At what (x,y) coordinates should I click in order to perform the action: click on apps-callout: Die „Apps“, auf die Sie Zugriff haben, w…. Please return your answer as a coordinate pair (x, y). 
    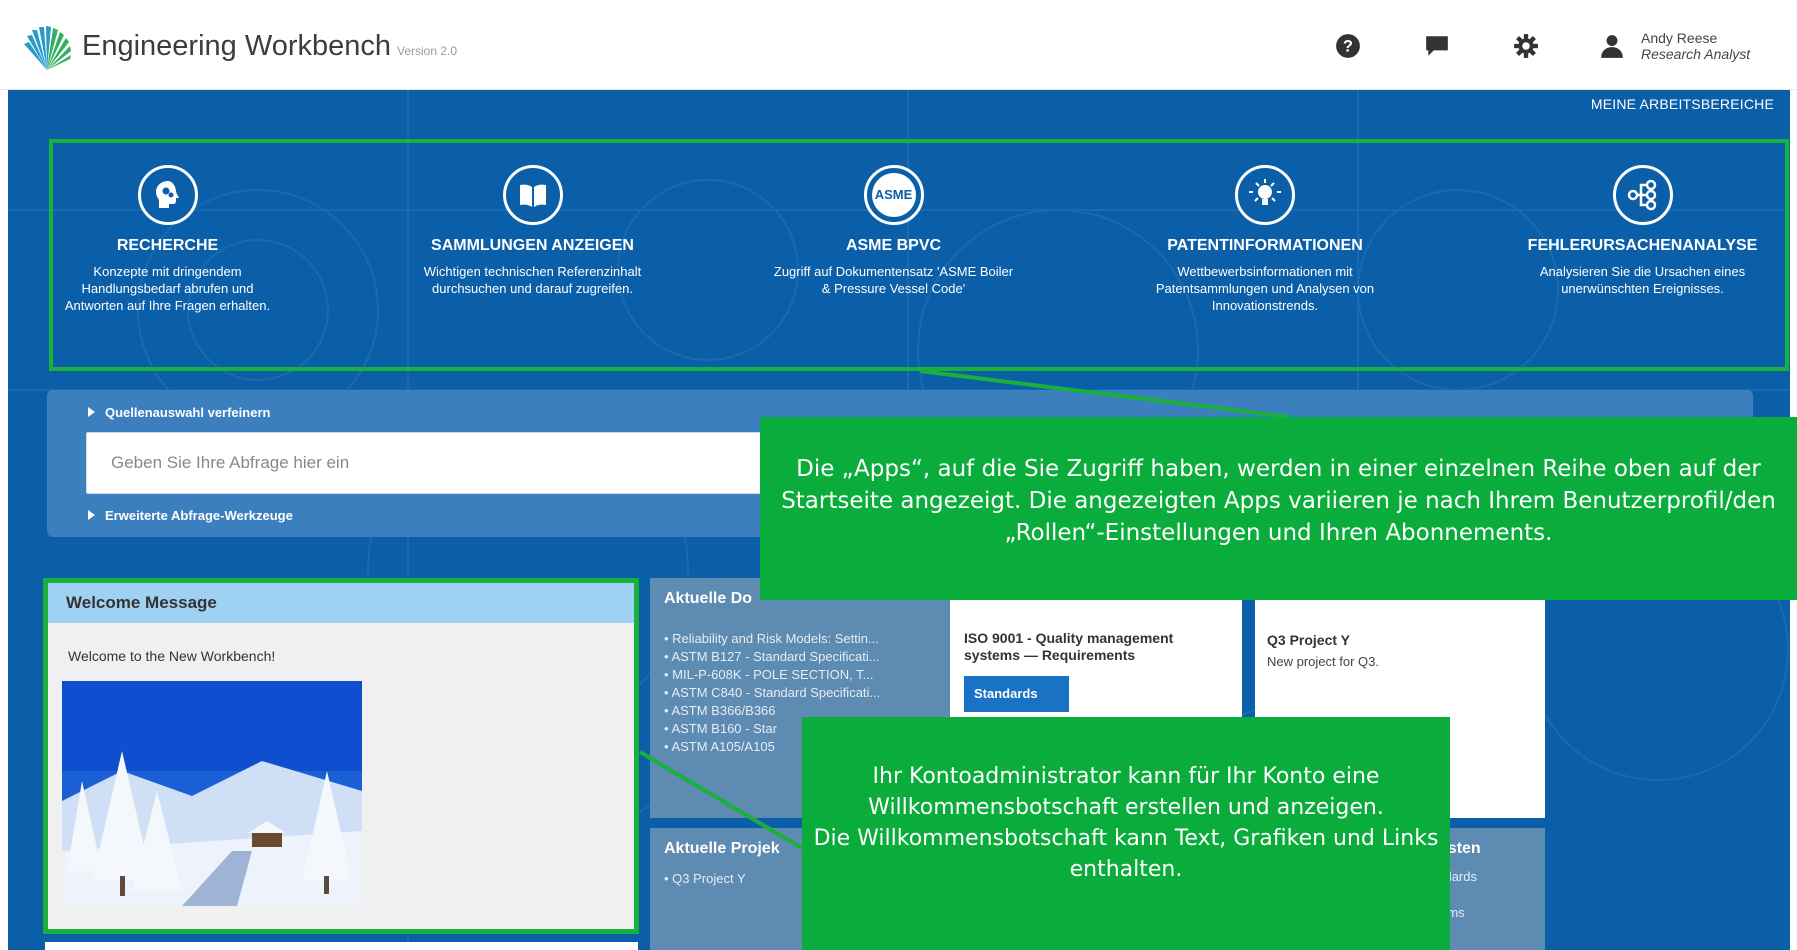
    Looking at the image, I should click on (1278, 508).